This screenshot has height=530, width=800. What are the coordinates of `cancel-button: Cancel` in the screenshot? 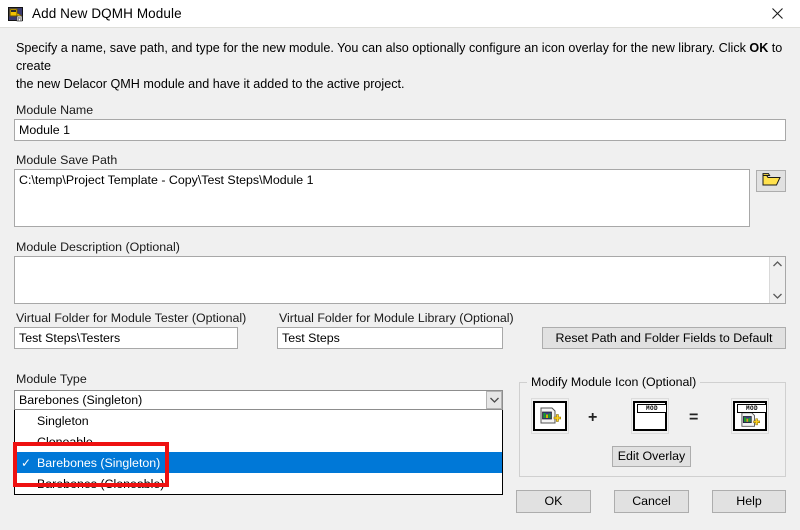 It's located at (651, 501).